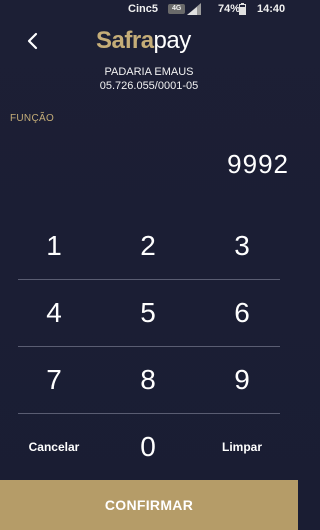 This screenshot has height=530, width=320. I want to click on keypad-row: 1 2 3, so click(149, 245).